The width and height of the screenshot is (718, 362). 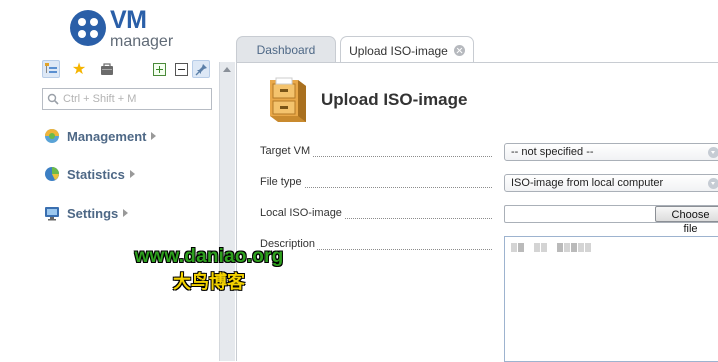 What do you see at coordinates (287, 100) in the screenshot?
I see `file-cabinet-icon` at bounding box center [287, 100].